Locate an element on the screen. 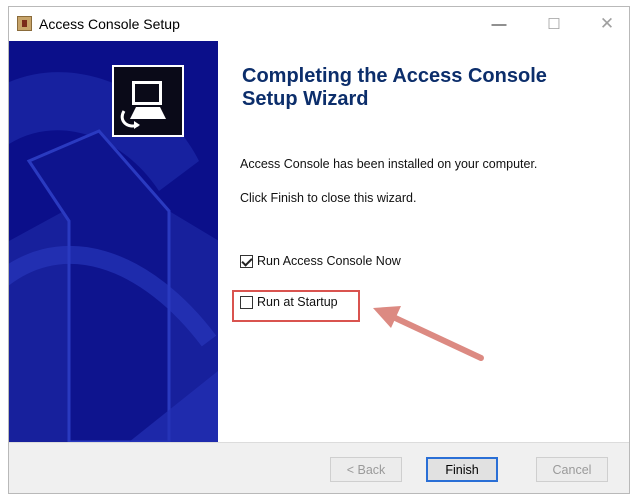 This screenshot has width=635, height=498. run-now-checkbox: Run Access Console Now is located at coordinates (320, 261).